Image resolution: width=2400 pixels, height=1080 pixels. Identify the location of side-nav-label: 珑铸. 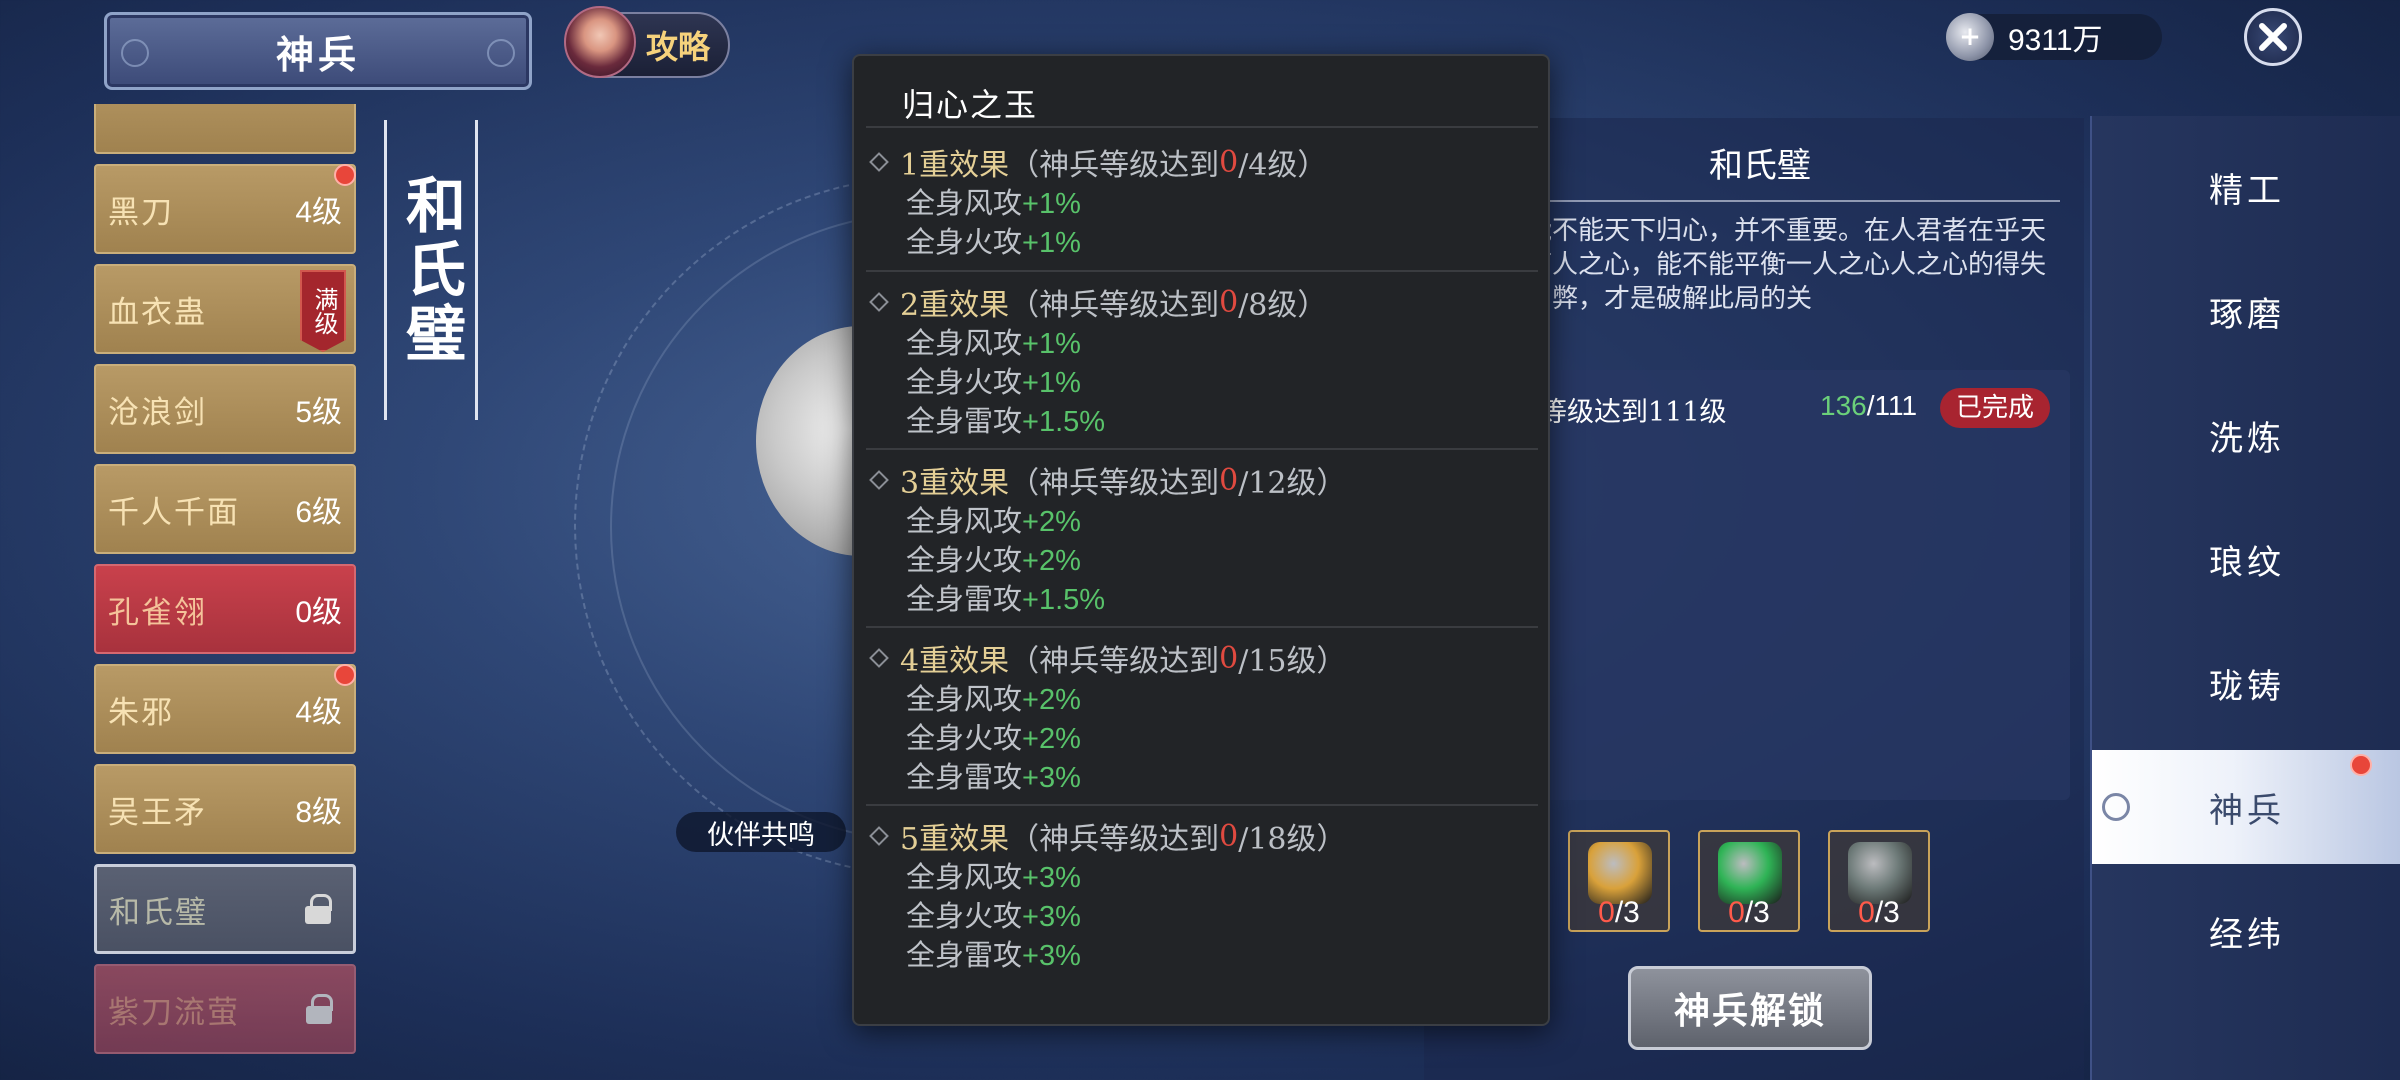
(2247, 686).